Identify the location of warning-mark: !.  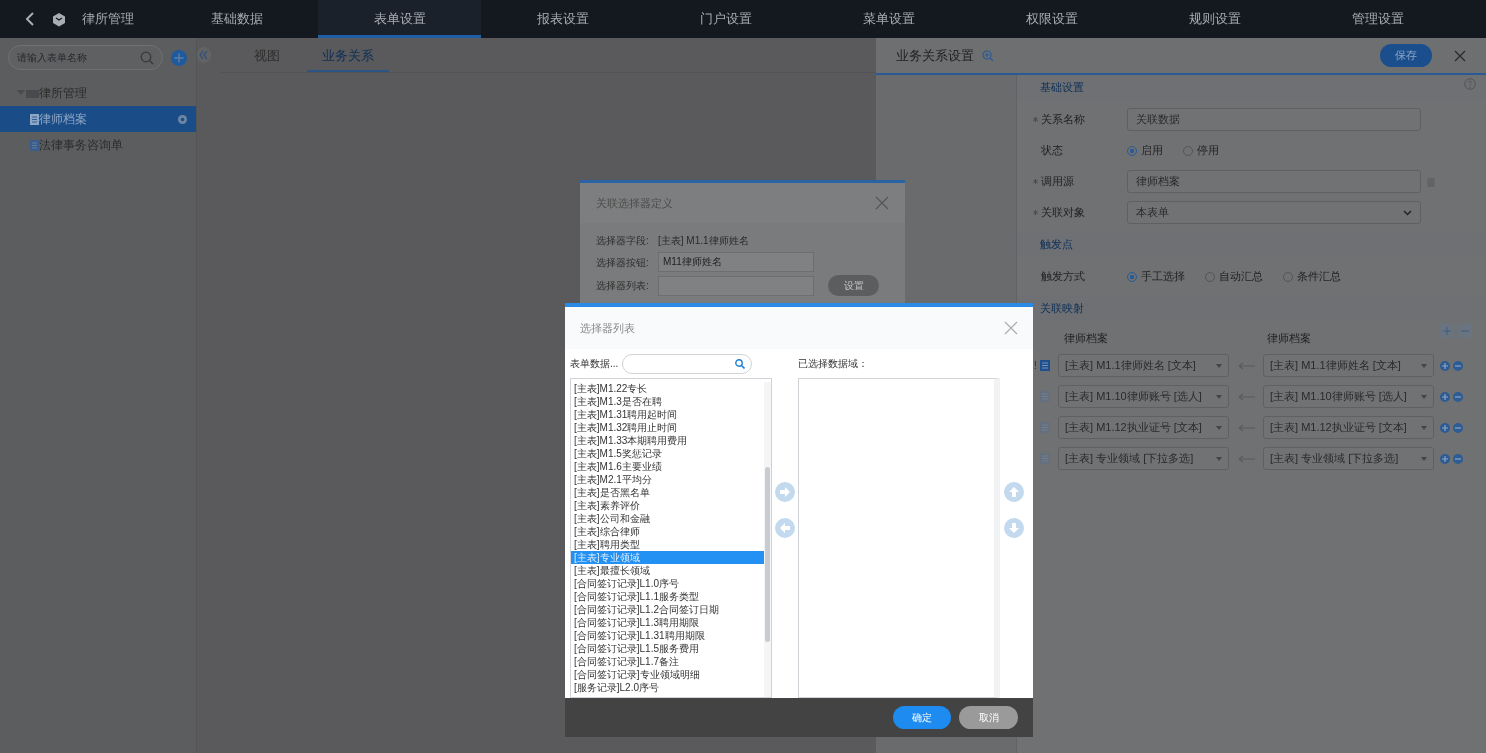
(1036, 366).